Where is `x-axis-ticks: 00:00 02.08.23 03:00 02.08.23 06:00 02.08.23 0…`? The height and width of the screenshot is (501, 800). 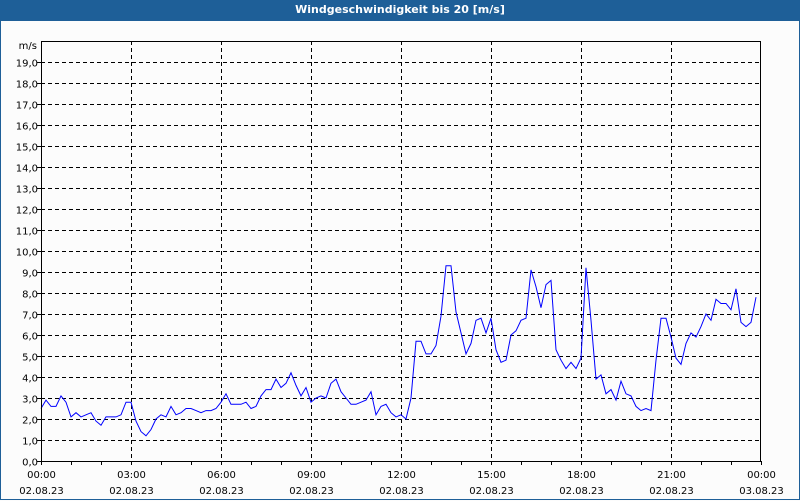 x-axis-ticks: 00:00 02.08.23 03:00 02.08.23 06:00 02.08.23 0… is located at coordinates (401, 479).